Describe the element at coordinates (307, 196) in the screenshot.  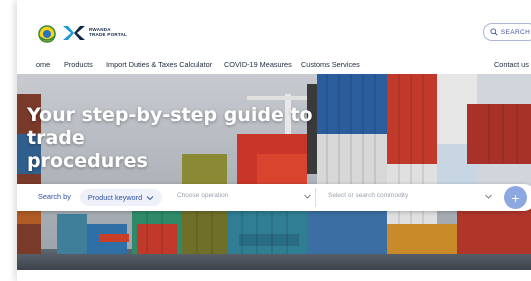
I see `operation-chevron-down-icon` at that location.